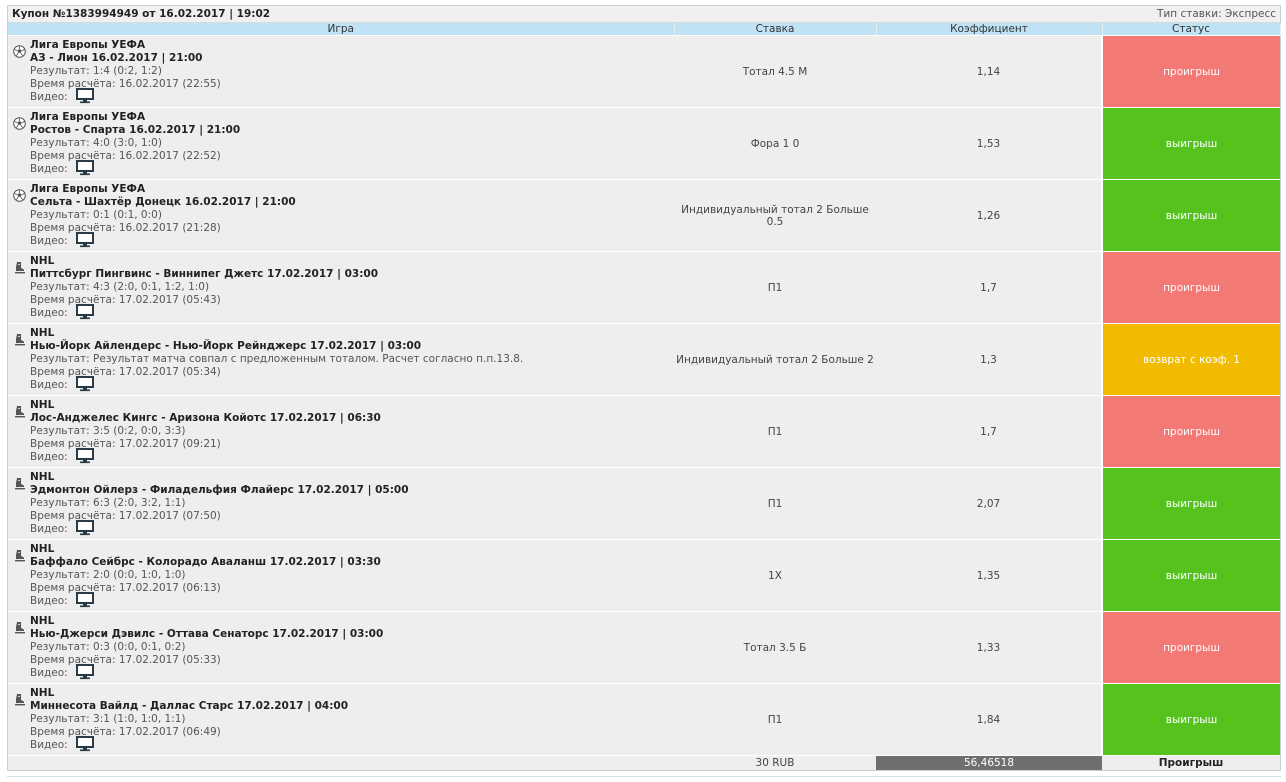  I want to click on coef-cell: 1,26, so click(989, 215).